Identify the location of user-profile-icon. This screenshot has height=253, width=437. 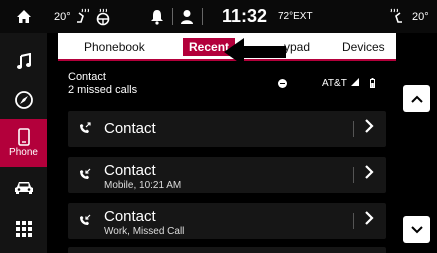
(187, 16).